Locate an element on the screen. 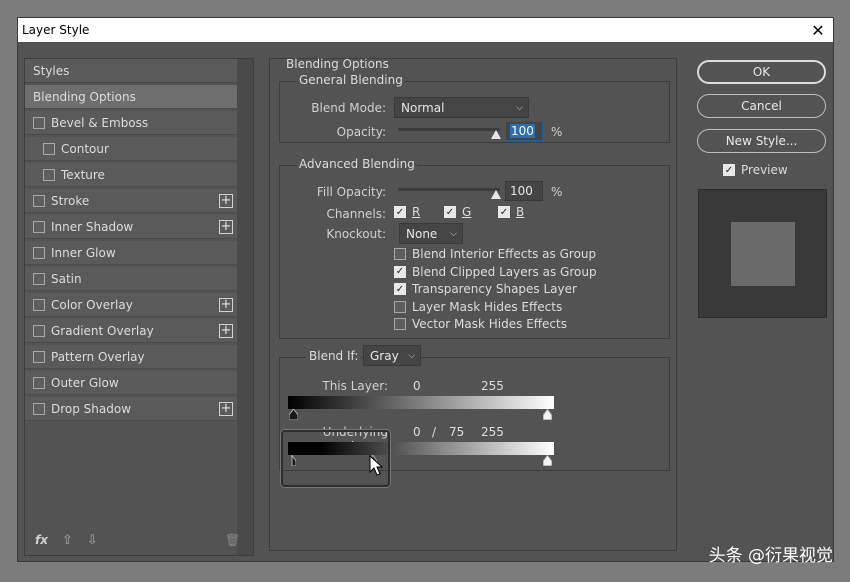 This screenshot has height=582, width=850. styles-scrollbar is located at coordinates (245, 307).